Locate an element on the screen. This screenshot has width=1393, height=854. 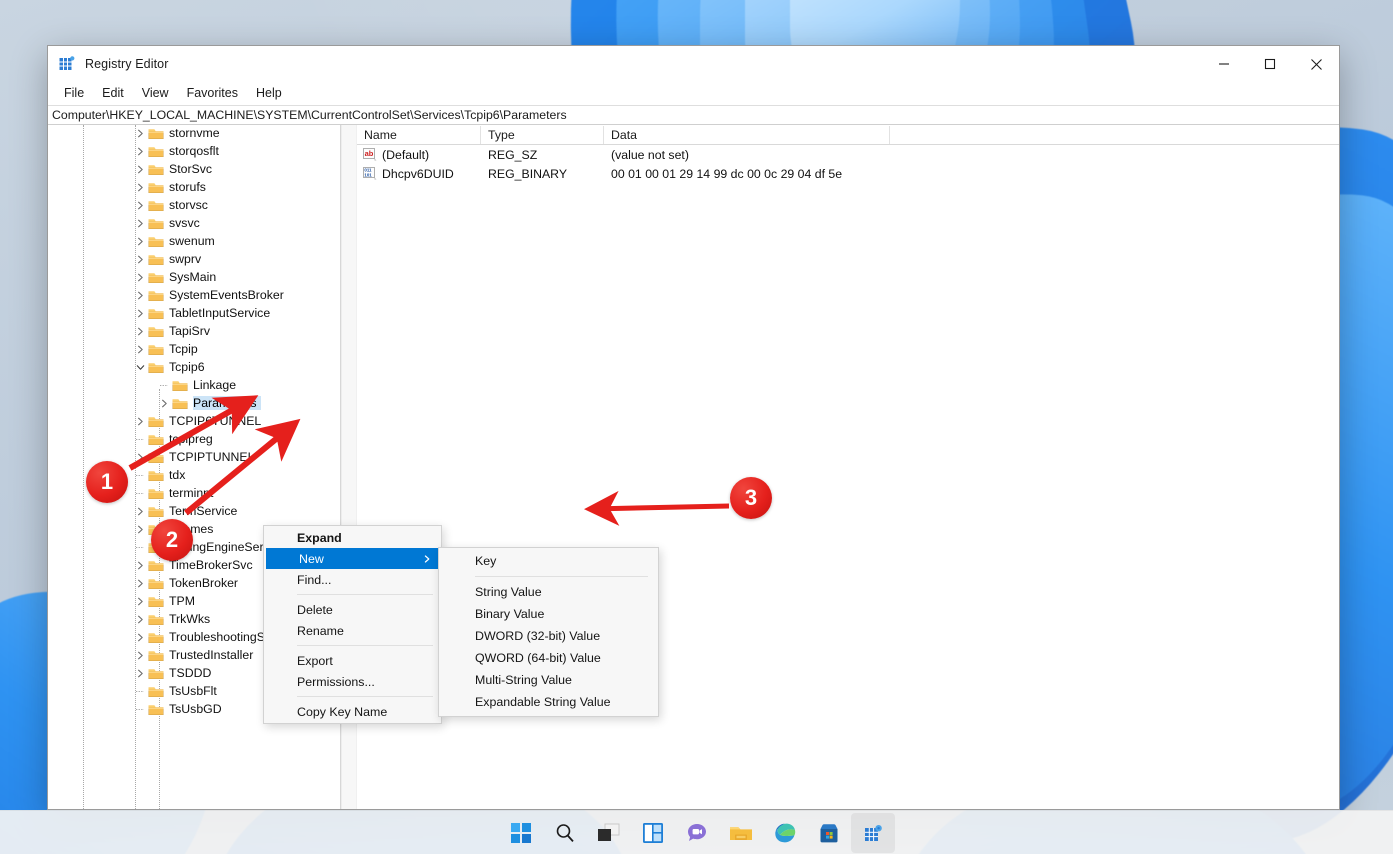
tree-node-storufs: storufs is located at coordinates (202, 187).